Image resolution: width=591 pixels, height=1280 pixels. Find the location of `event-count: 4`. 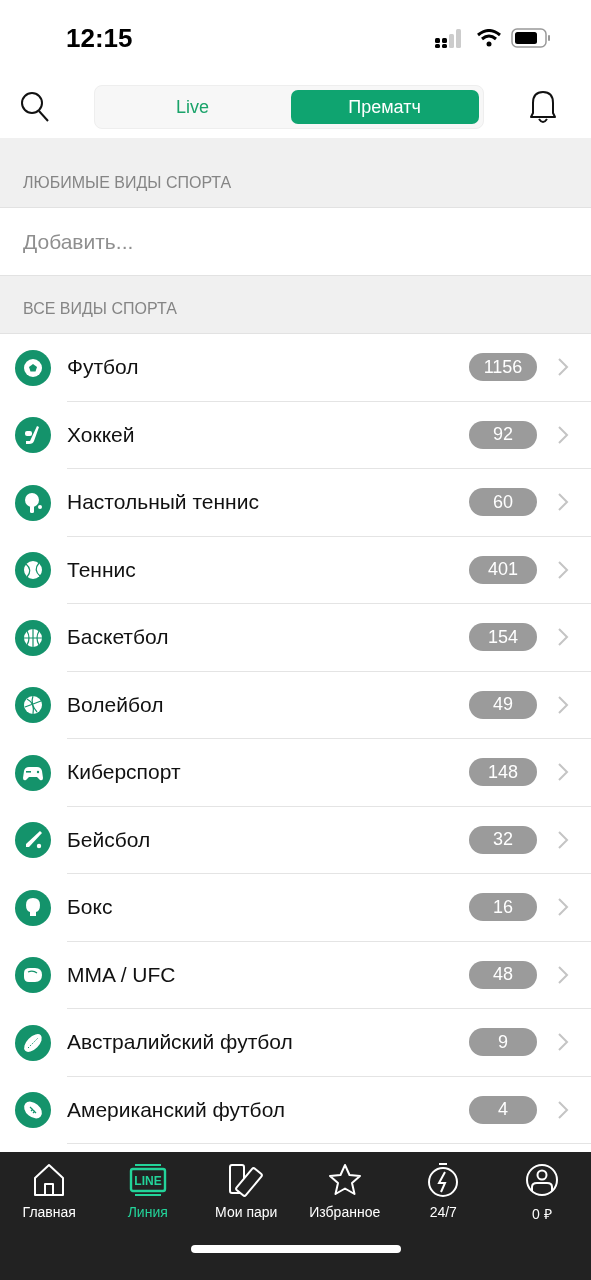

event-count: 4 is located at coordinates (503, 1109).